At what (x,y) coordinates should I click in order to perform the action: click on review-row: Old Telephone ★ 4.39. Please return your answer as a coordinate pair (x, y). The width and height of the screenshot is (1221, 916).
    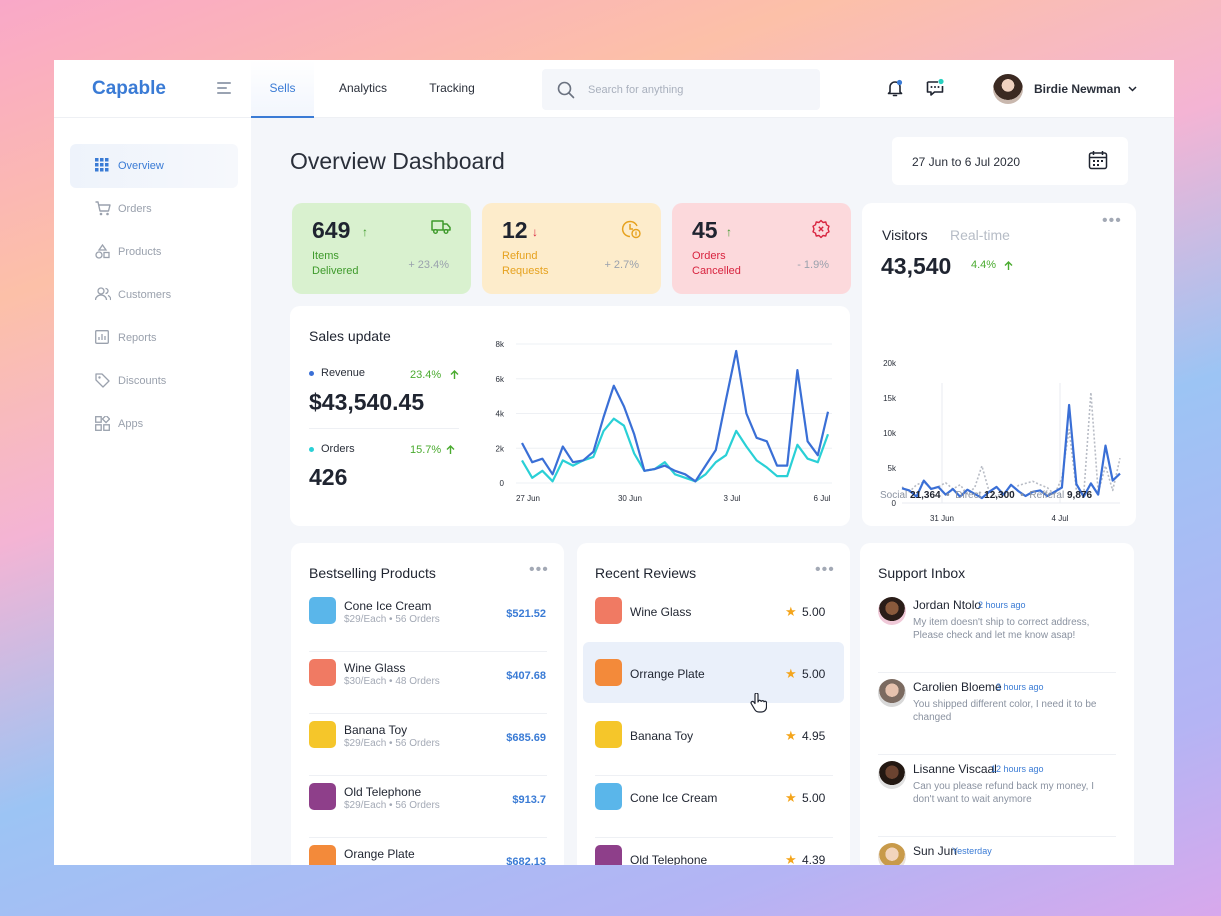
    Looking at the image, I should click on (713, 855).